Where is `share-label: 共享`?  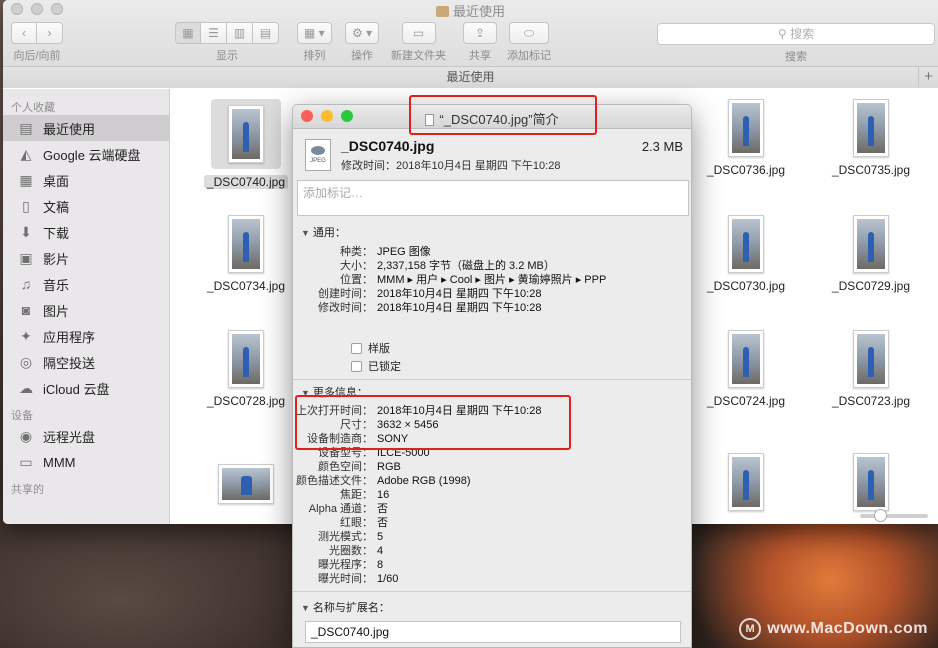
share-label: 共享 is located at coordinates (480, 56).